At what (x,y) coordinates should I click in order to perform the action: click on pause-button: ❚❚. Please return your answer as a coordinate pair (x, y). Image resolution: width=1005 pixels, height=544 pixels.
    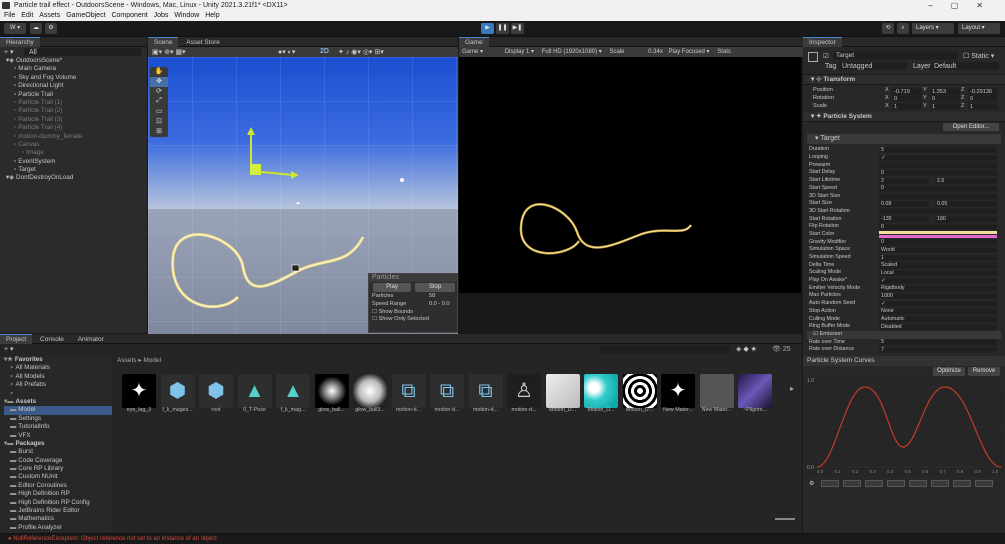
    Looking at the image, I should click on (502, 28).